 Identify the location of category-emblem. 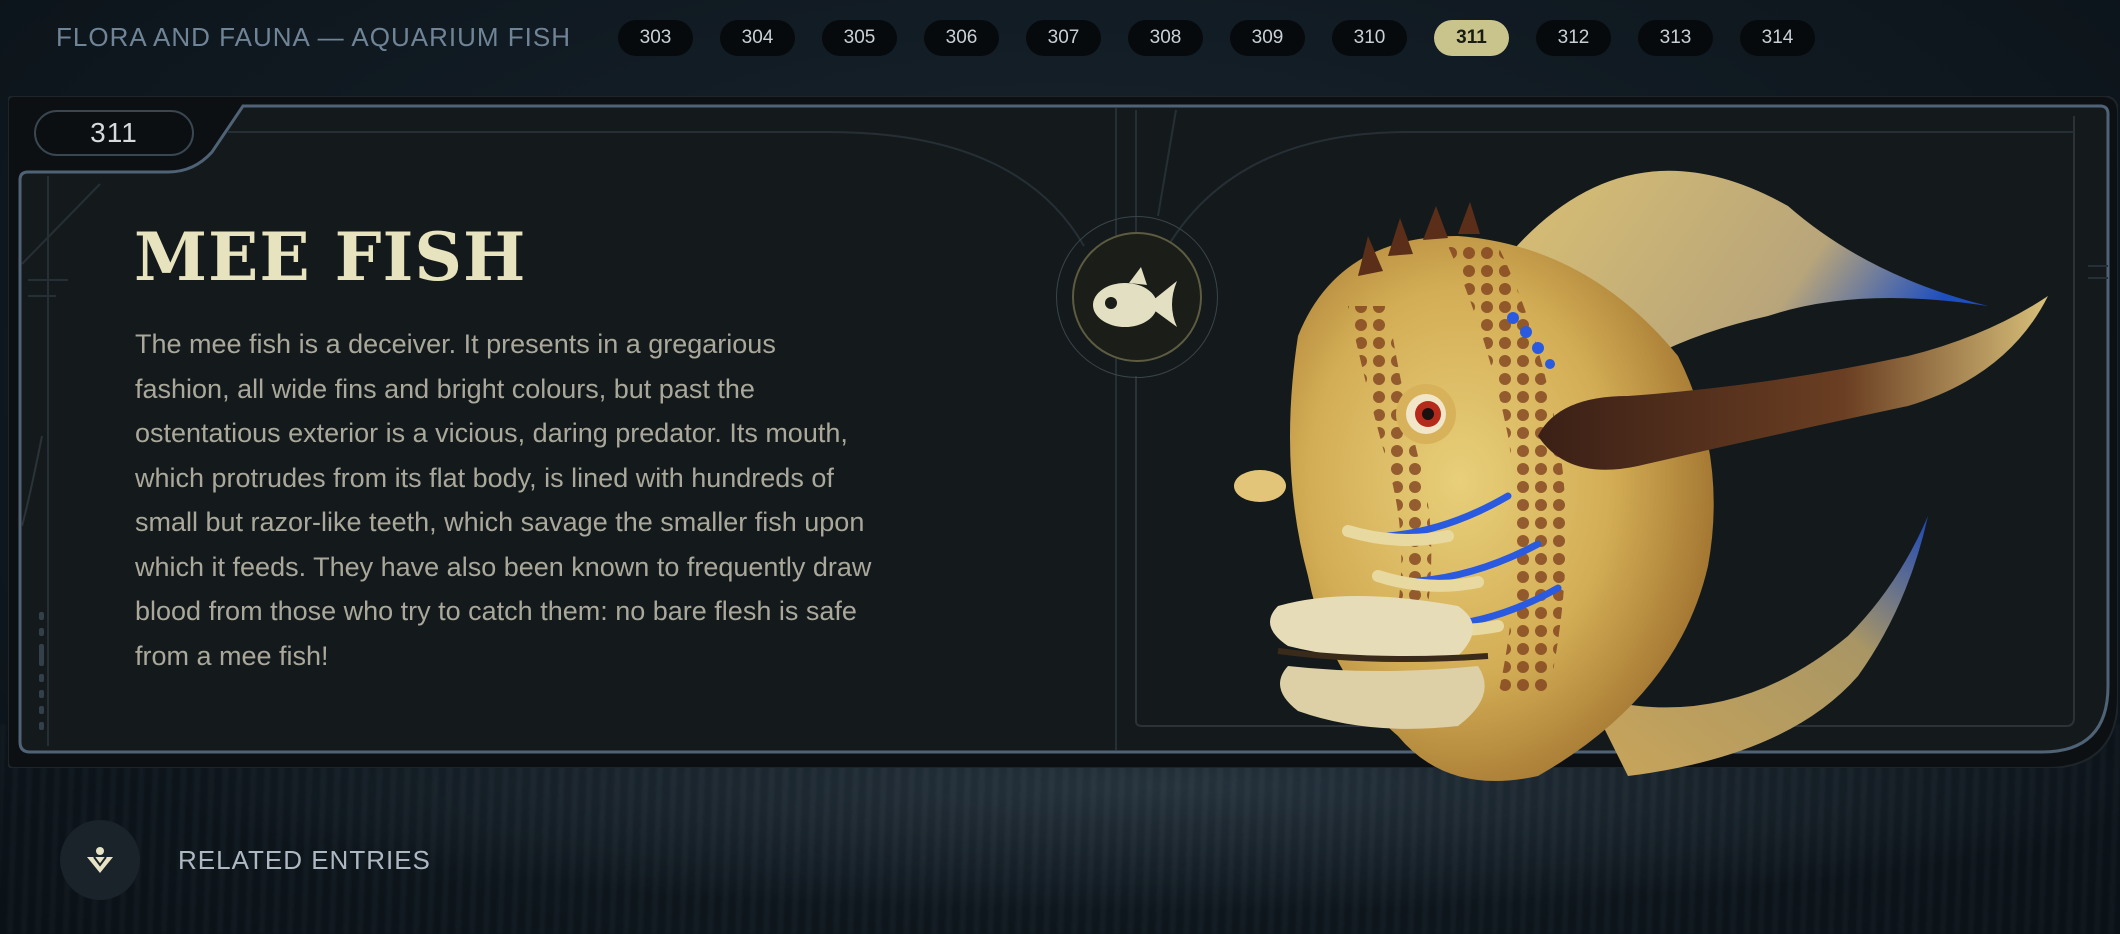
(1137, 297).